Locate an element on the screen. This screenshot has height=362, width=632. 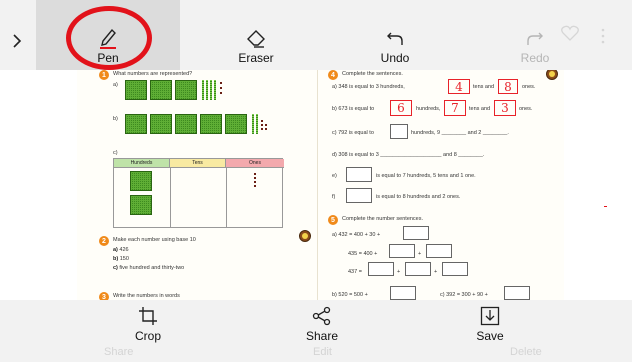
sentence-text: a) 348 is equal to 3 hundreds, is located at coordinates (368, 87).